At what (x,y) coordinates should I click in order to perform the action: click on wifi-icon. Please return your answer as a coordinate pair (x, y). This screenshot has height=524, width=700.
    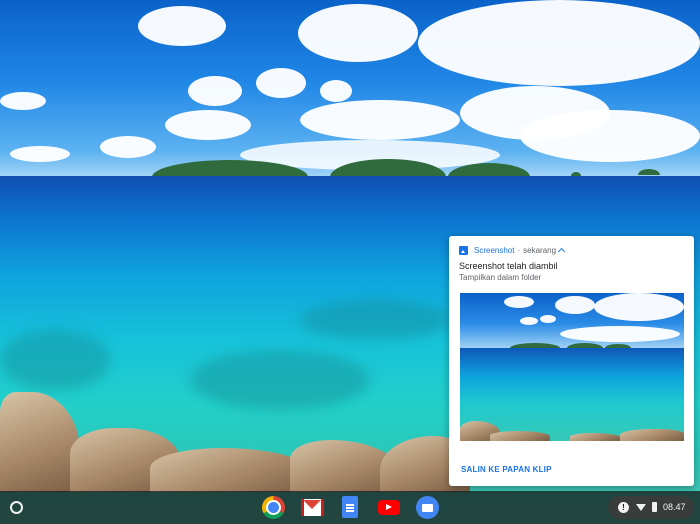
    Looking at the image, I should click on (641, 507).